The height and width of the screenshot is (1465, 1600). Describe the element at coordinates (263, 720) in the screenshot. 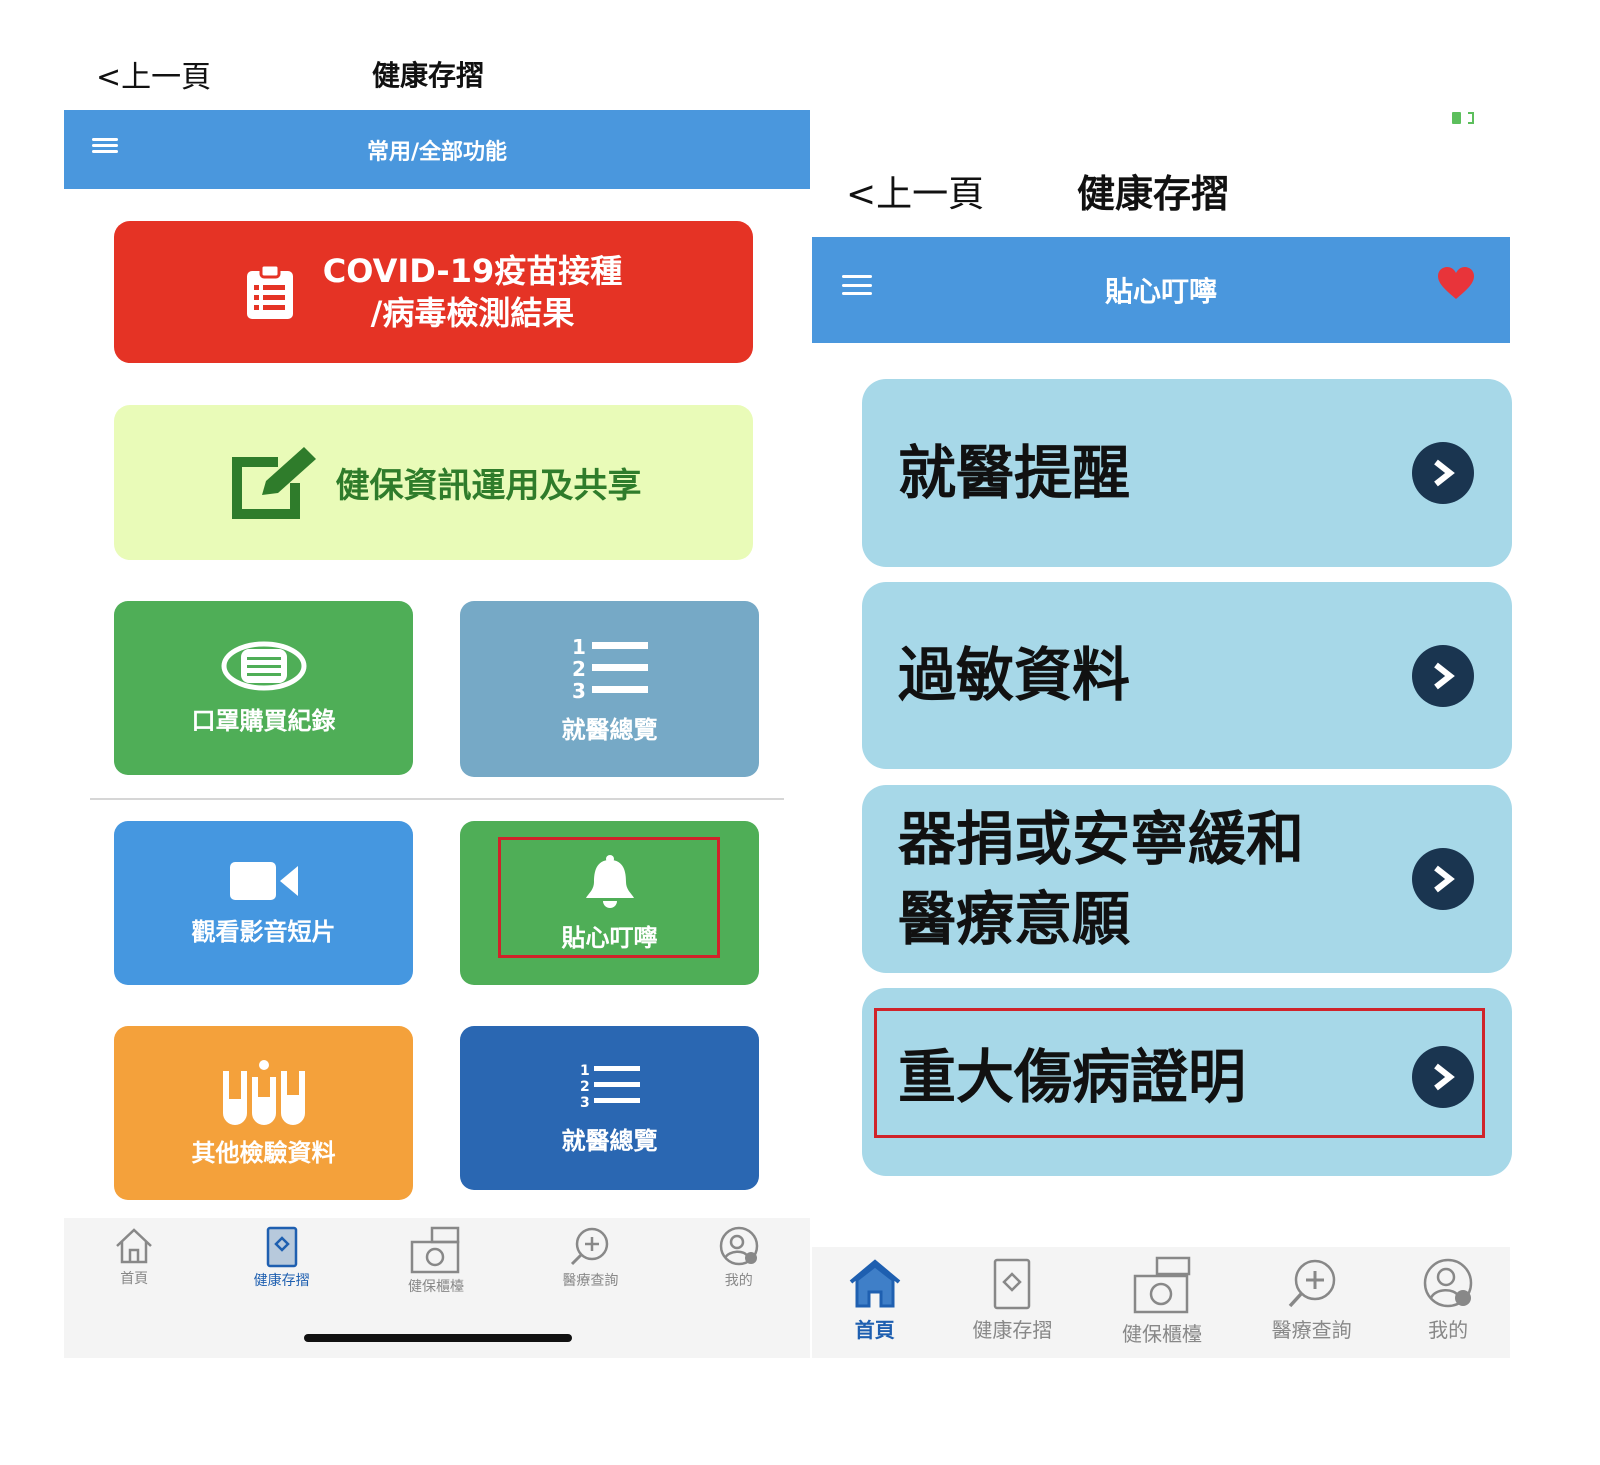

I see `tile-label: 口罩購買紀錄` at that location.